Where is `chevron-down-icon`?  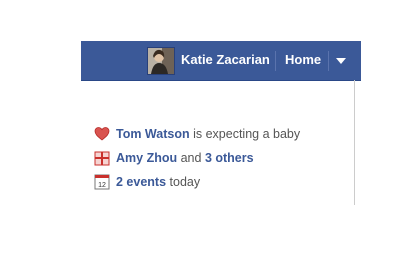 chevron-down-icon is located at coordinates (341, 61).